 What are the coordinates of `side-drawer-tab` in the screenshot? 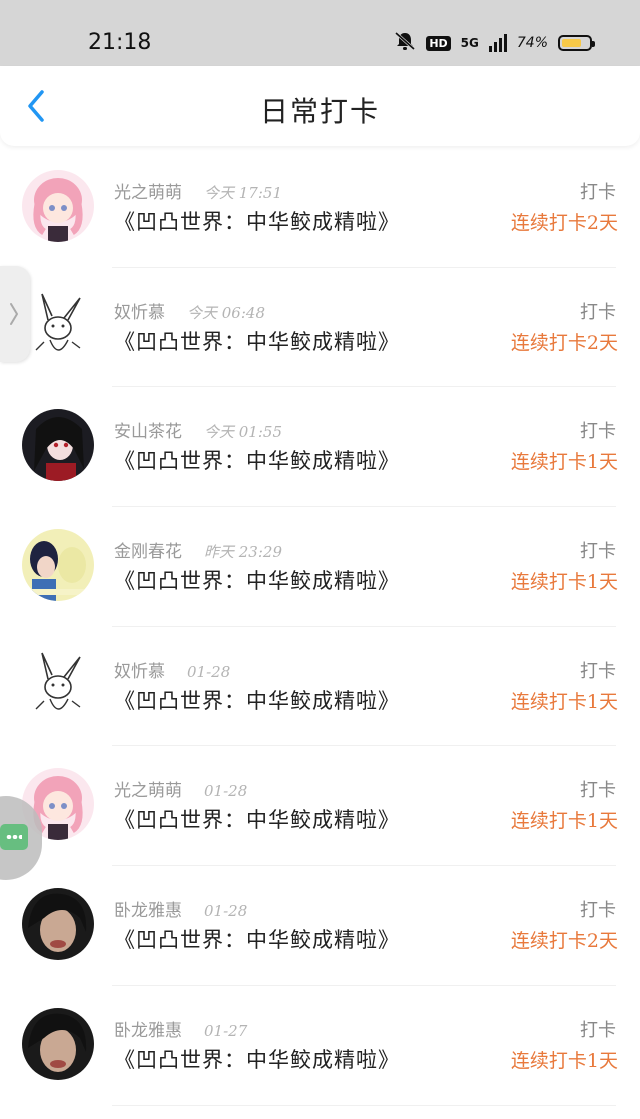 It's located at (15, 314).